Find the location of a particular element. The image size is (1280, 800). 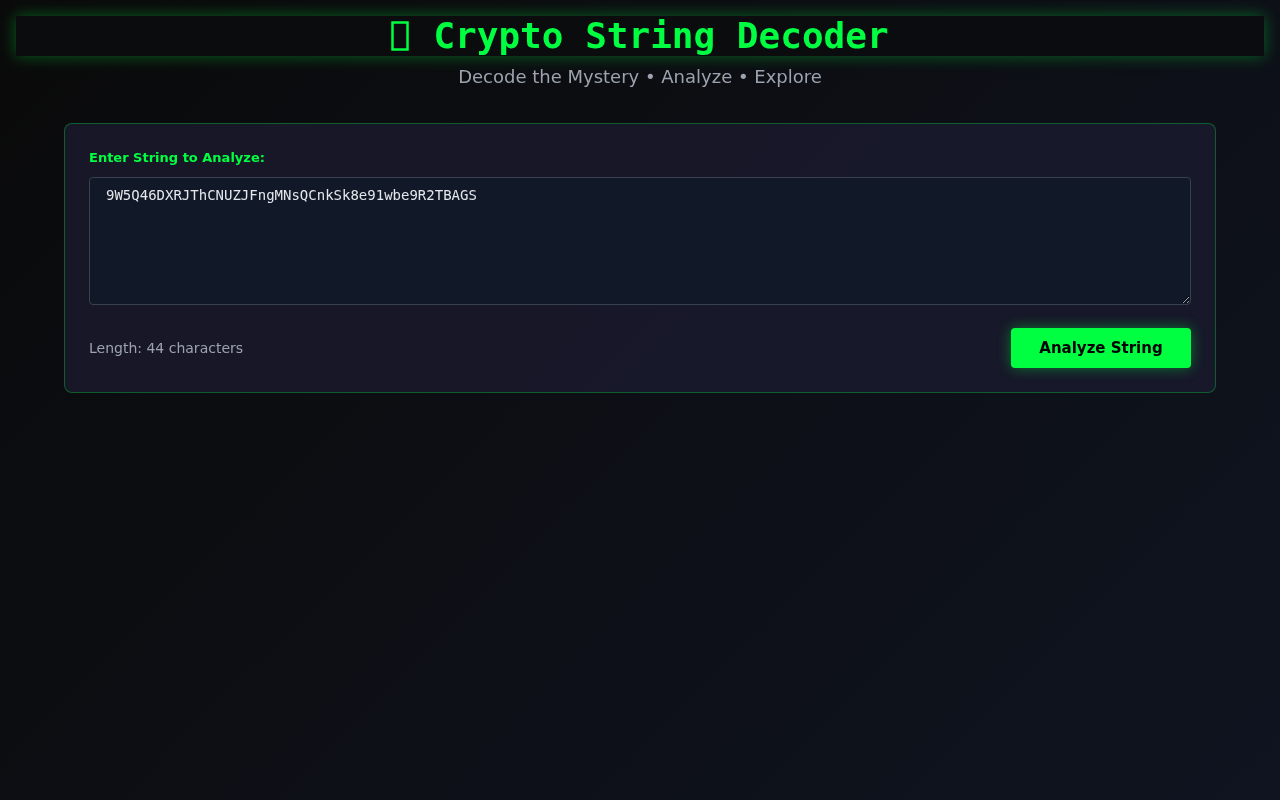

length-text: Length: 44 characters is located at coordinates (166, 348).